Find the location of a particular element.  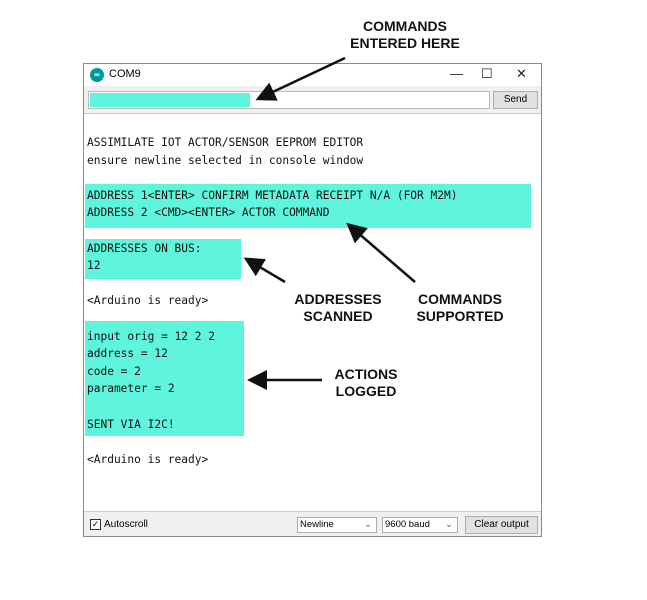

annotation-addresses-scanned: ADDRESSES SCANNED is located at coordinates (338, 307).